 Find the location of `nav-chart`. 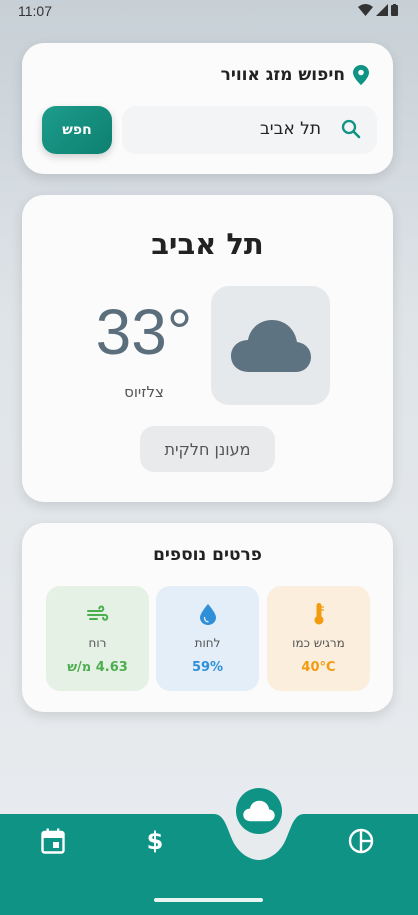

nav-chart is located at coordinates (361, 841).